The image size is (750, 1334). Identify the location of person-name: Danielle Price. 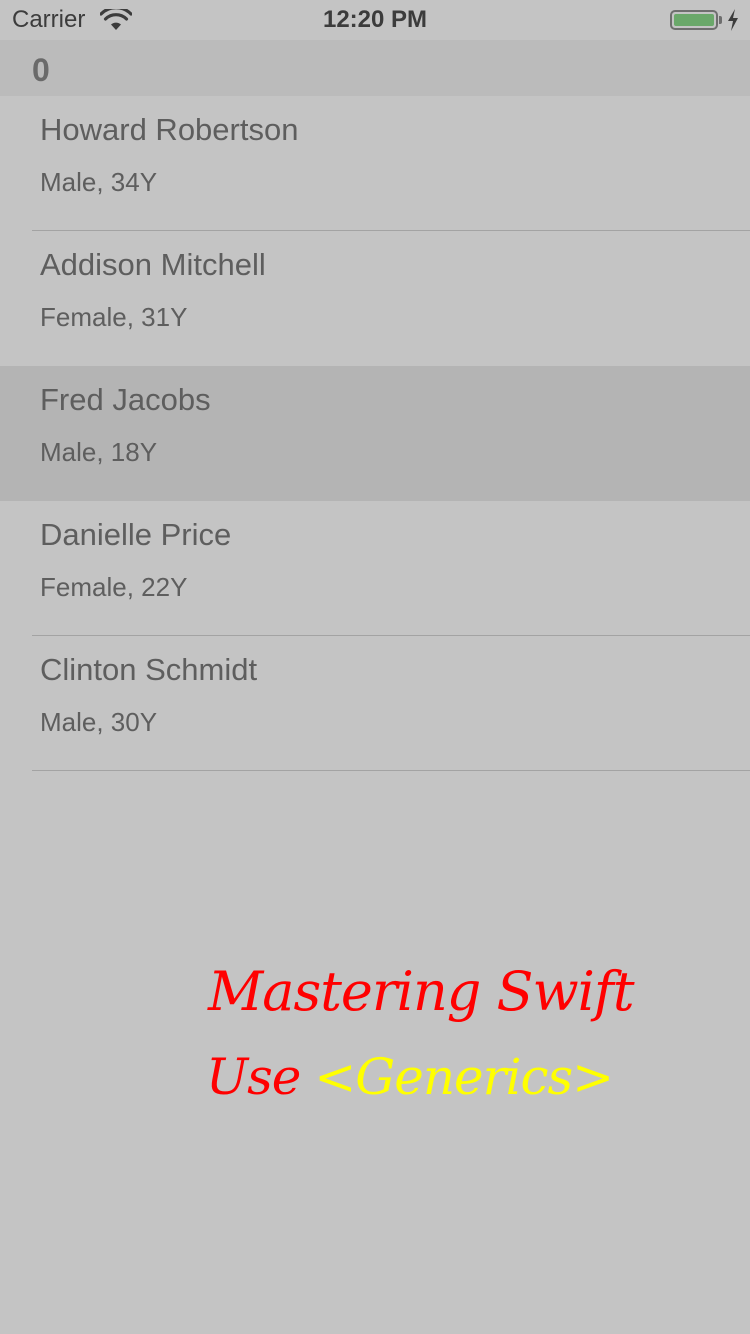
(136, 534).